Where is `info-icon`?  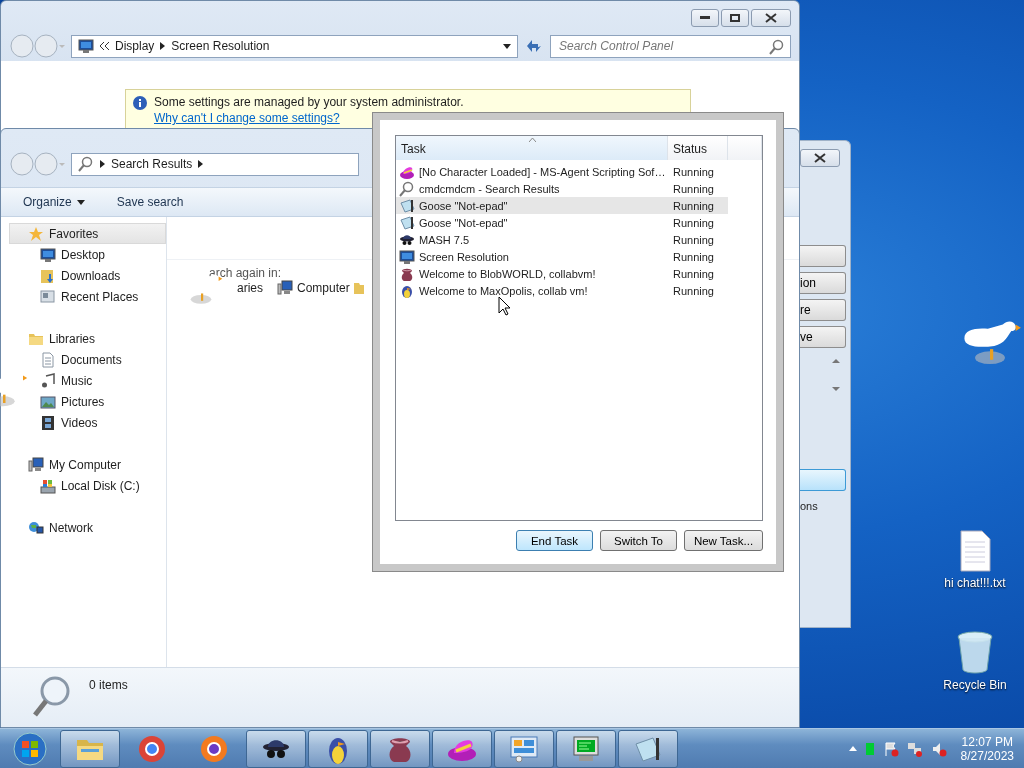 info-icon is located at coordinates (140, 103).